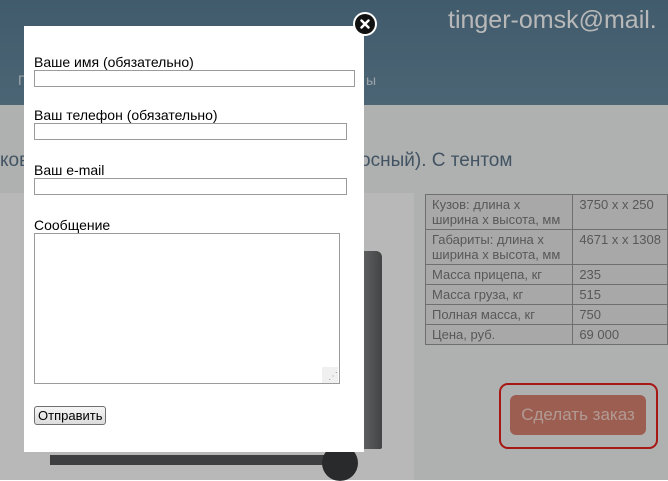 The width and height of the screenshot is (668, 481). I want to click on close-icon, so click(365, 24).